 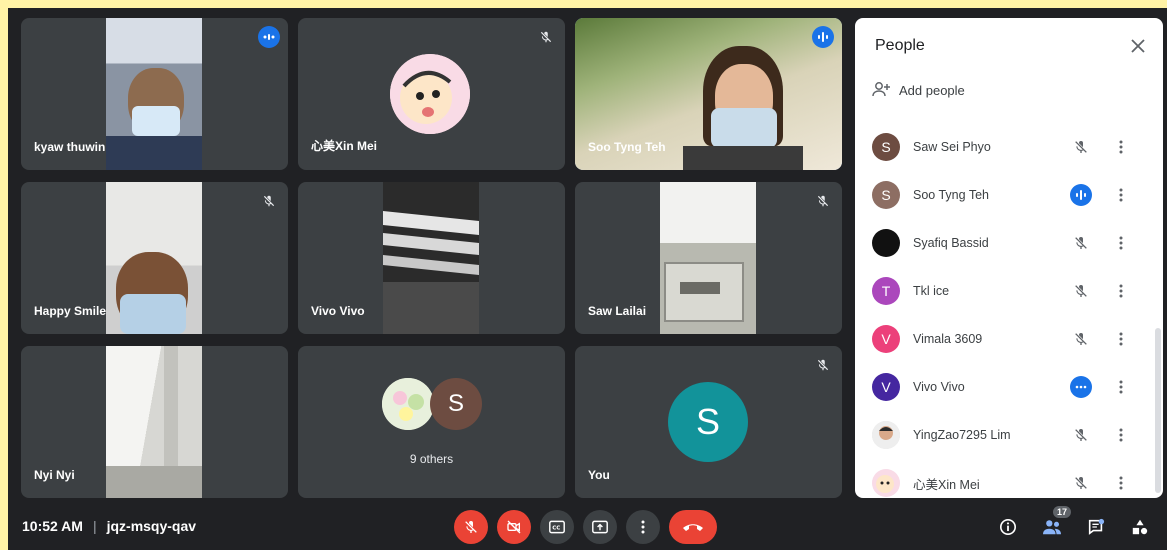 I want to click on end-call-button, so click(x=693, y=527).